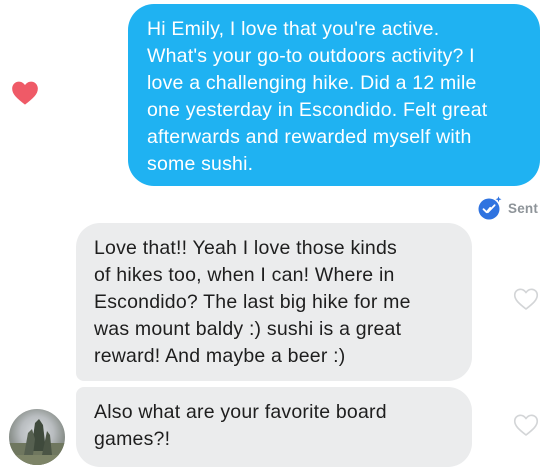  I want to click on message-status: Sent, so click(512, 208).